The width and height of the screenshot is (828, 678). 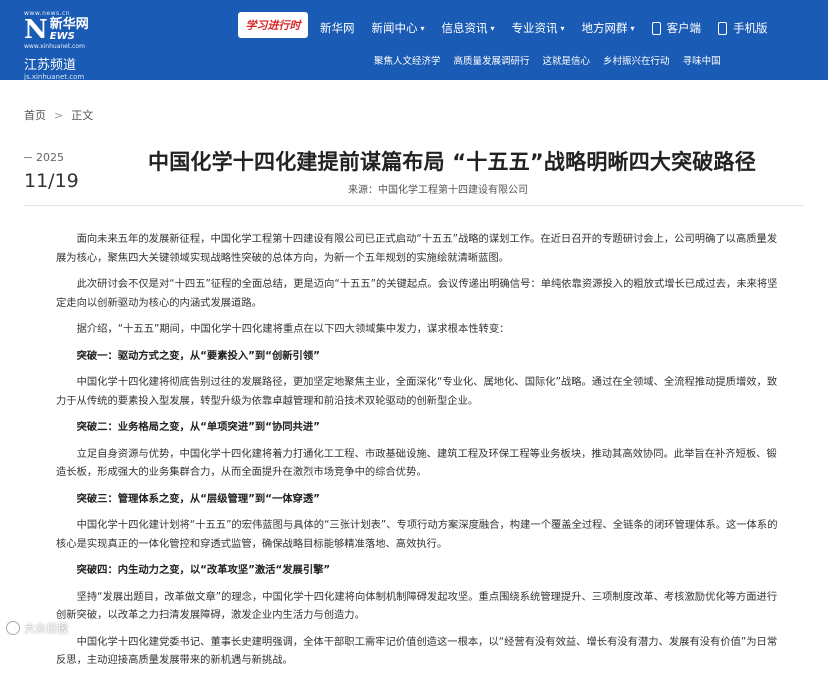 I want to click on nav-item-5: 客户端, so click(x=676, y=28).